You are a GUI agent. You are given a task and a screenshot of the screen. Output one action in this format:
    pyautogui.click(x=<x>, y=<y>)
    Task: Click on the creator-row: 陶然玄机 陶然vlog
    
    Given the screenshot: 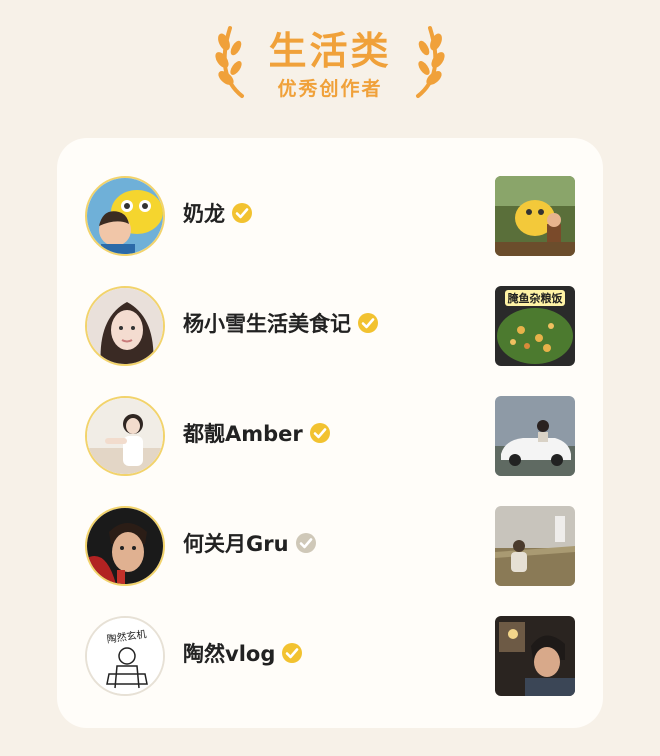 What is the action you would take?
    pyautogui.click(x=330, y=656)
    